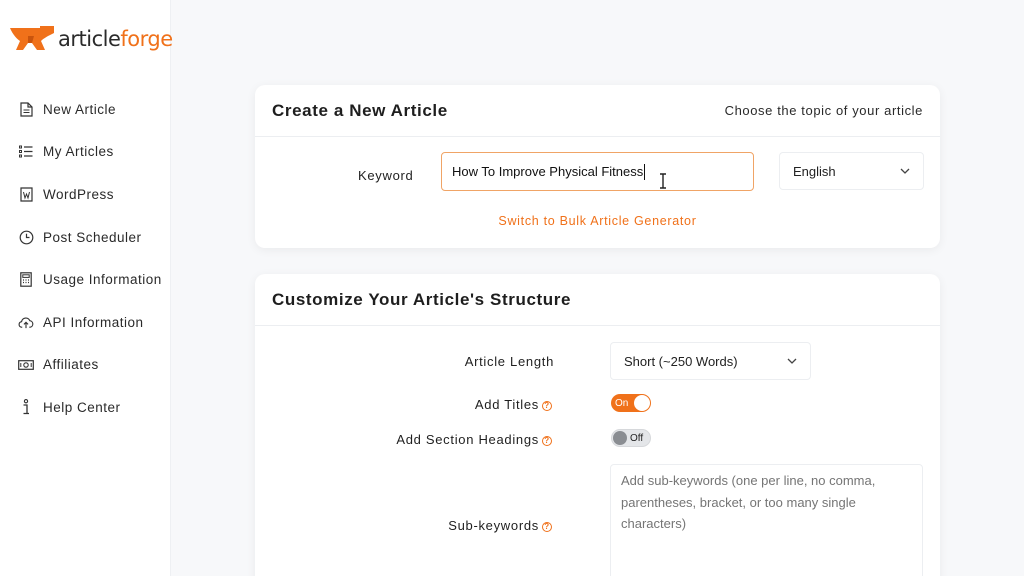  I want to click on keyword-input: How To Improve Physical Fitness, so click(597, 171).